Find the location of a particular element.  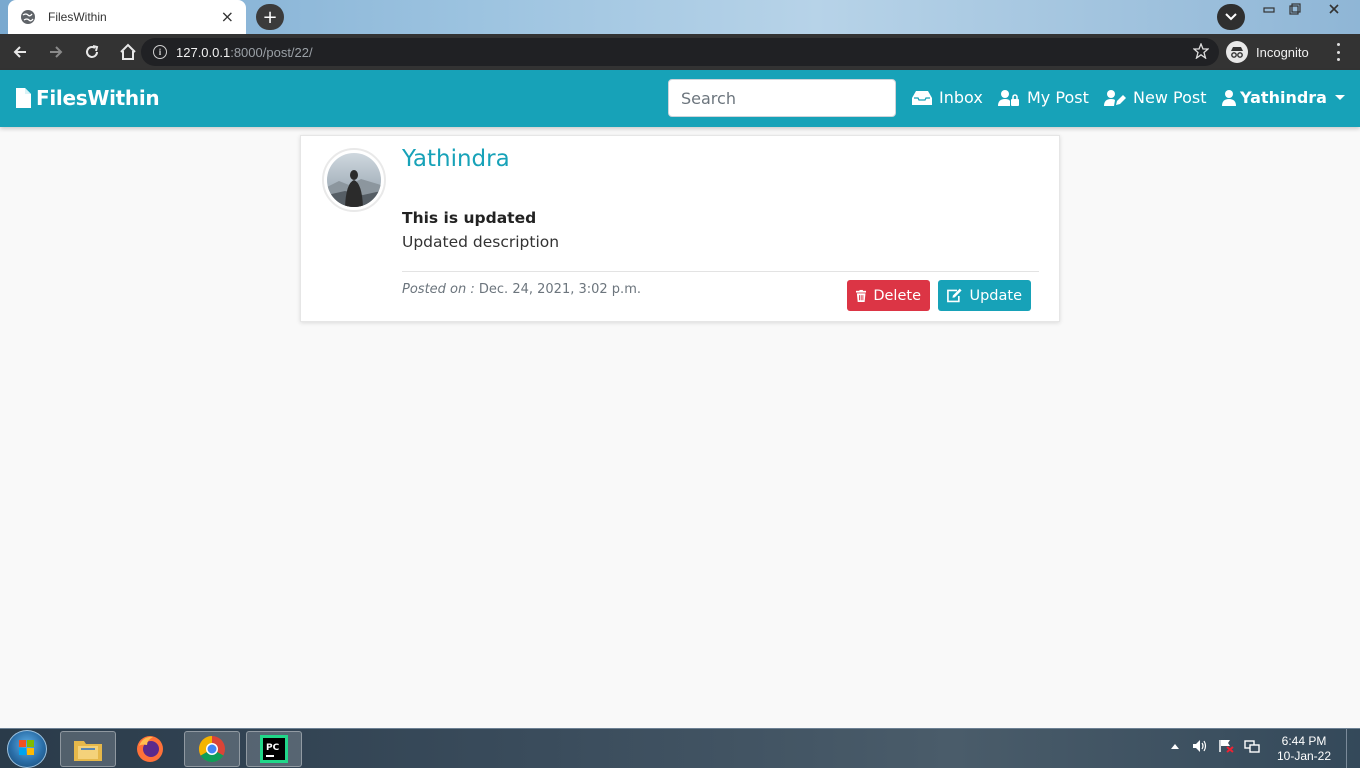

user-icon is located at coordinates (1229, 97).